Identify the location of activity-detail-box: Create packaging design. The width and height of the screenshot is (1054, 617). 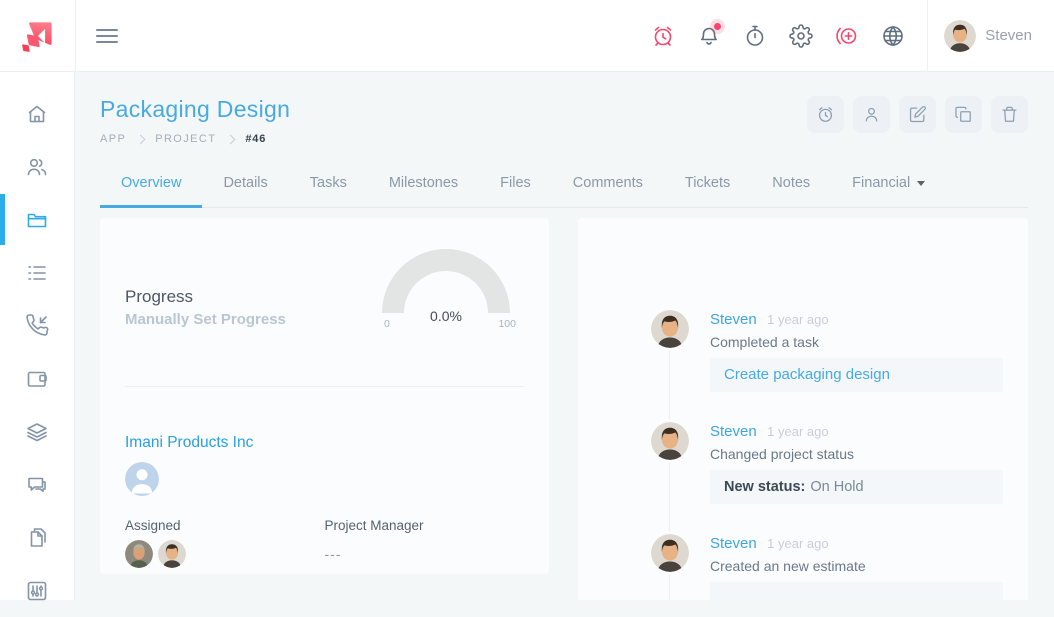
(856, 375).